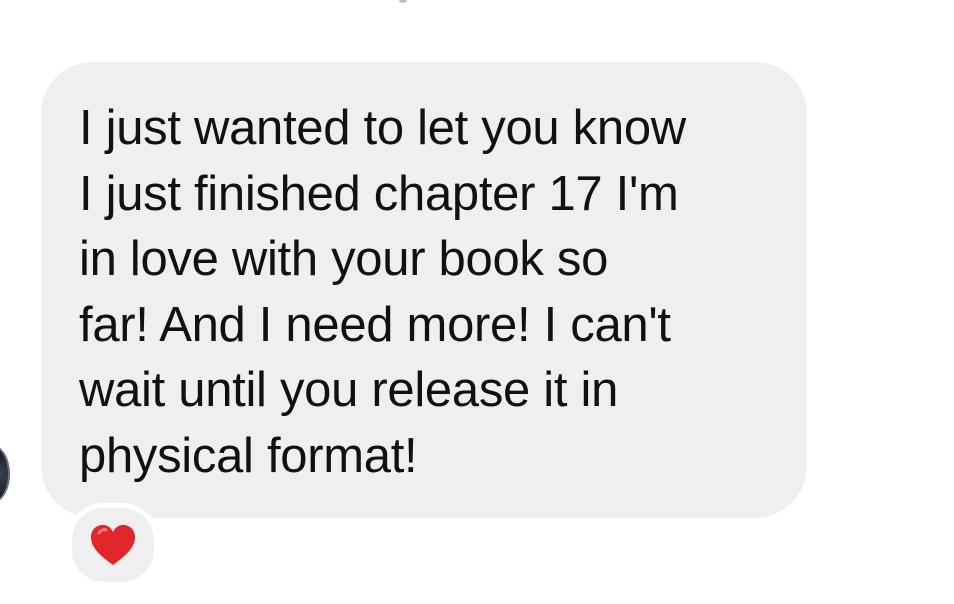 The width and height of the screenshot is (954, 604). Describe the element at coordinates (5, 474) in the screenshot. I see `avatar` at that location.